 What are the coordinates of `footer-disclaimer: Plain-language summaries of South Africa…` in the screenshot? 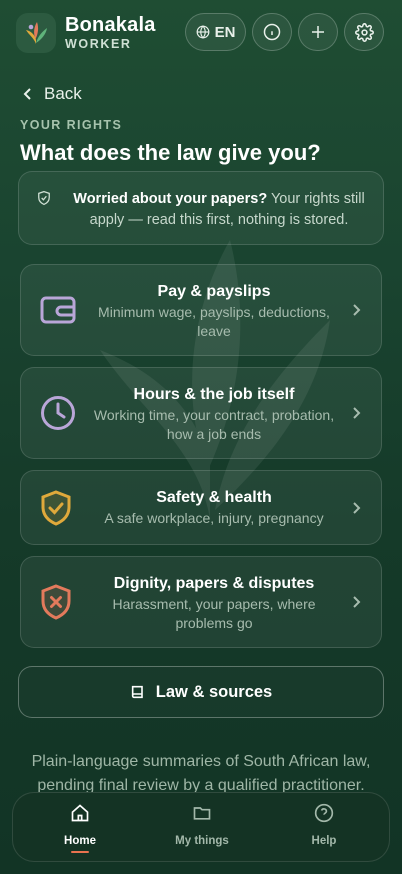 It's located at (201, 773).